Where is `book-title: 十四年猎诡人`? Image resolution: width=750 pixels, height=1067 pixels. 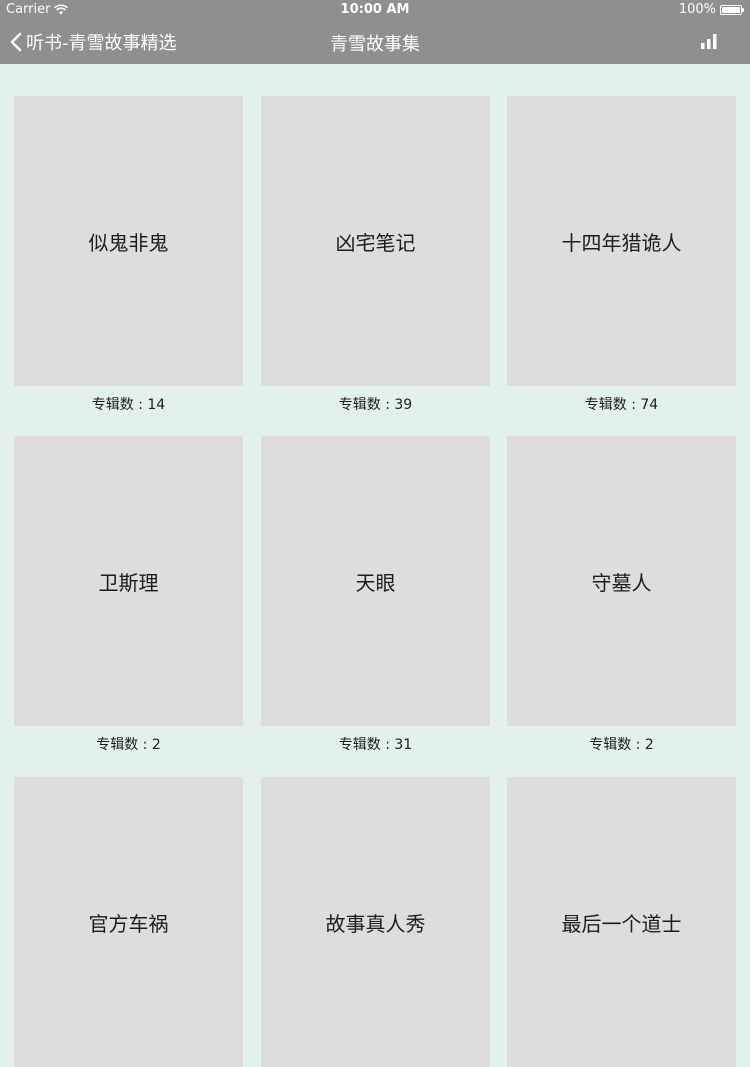 book-title: 十四年猎诡人 is located at coordinates (621, 242).